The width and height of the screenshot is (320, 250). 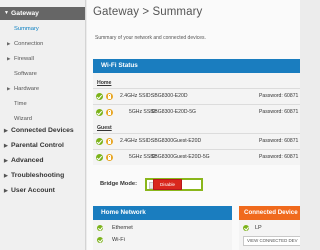 I want to click on home-network-panel: Ethernet Wi-Fi, so click(x=162, y=235).